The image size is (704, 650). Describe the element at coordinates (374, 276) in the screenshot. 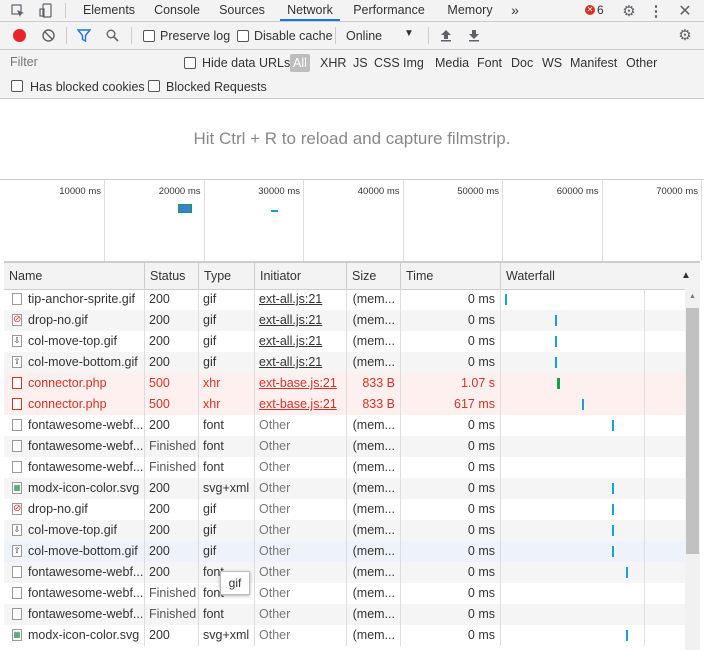

I see `column-header-size: Size` at that location.